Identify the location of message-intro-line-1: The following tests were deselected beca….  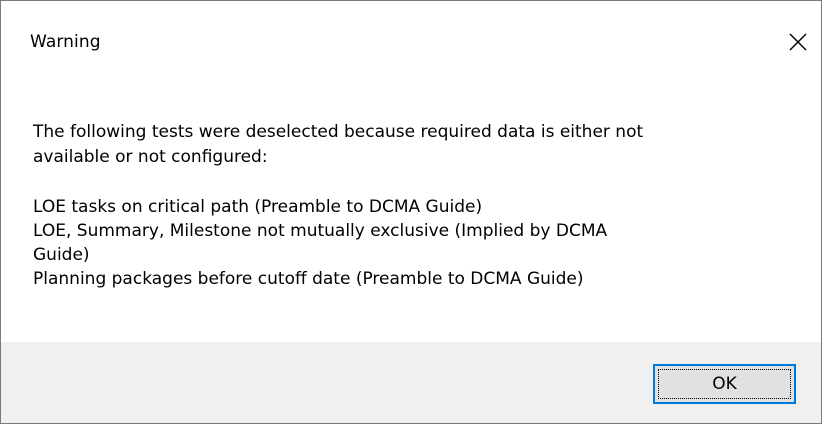
(338, 132).